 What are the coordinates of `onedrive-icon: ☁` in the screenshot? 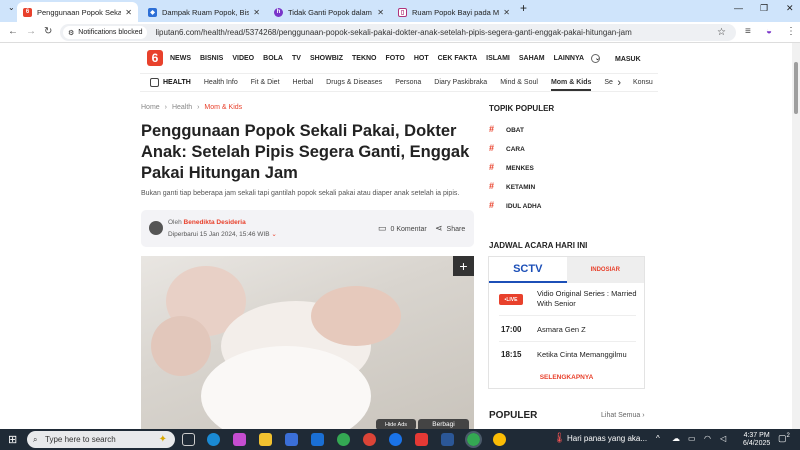 It's located at (676, 438).